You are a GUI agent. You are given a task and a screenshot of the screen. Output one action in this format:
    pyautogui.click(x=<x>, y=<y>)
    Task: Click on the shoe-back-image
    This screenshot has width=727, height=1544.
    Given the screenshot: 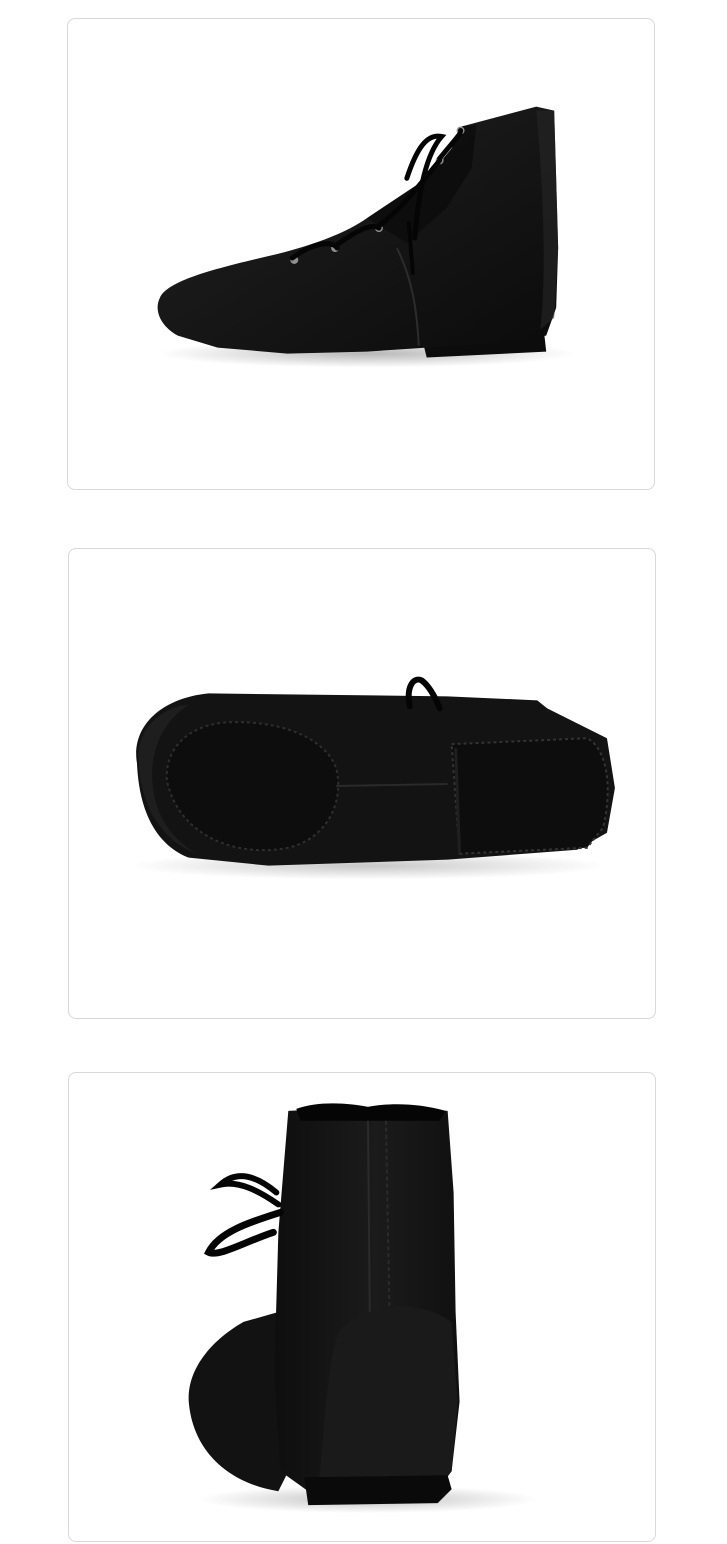 What is the action you would take?
    pyautogui.click(x=363, y=1308)
    